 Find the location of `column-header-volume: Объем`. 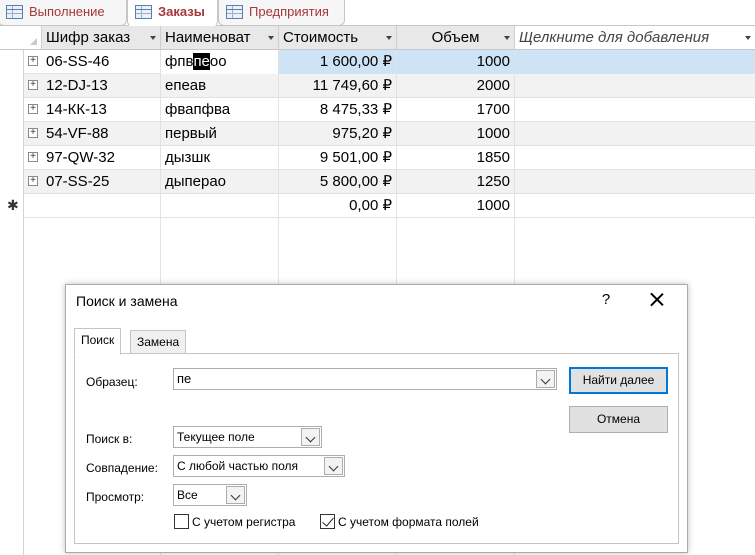

column-header-volume: Объем is located at coordinates (456, 38).